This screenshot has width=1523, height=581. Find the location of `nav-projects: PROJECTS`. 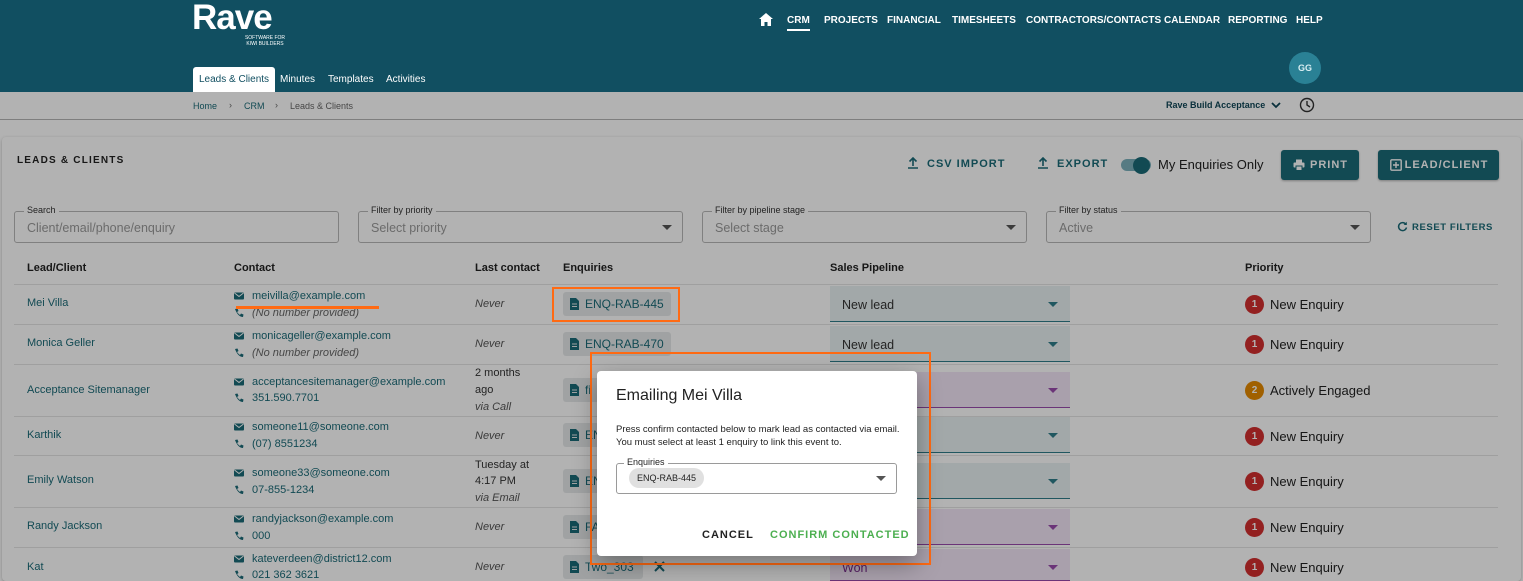

nav-projects: PROJECTS is located at coordinates (851, 20).